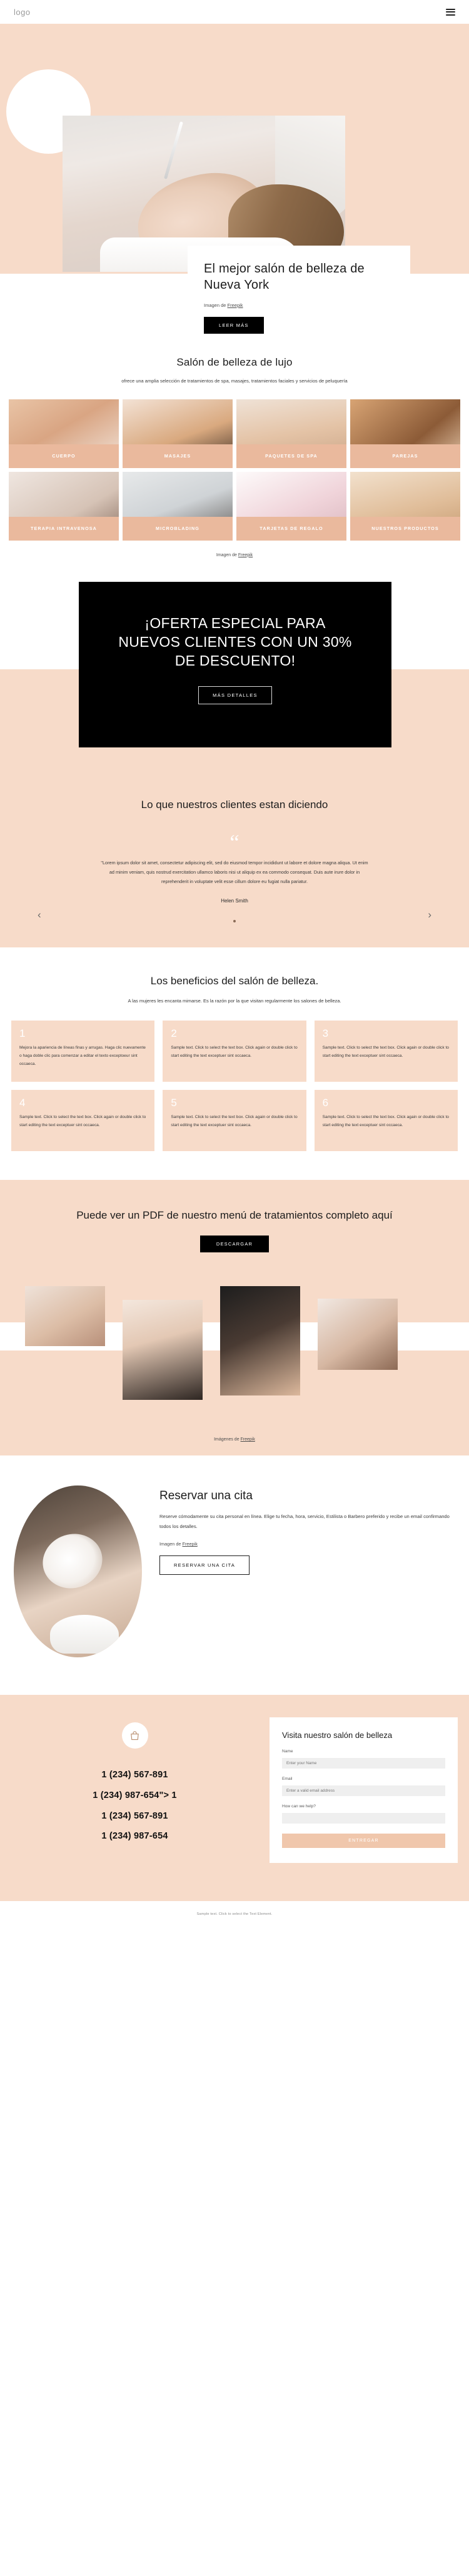 The image size is (469, 2576). Describe the element at coordinates (291, 433) in the screenshot. I see `service-card: PAQUETES DE SPA` at that location.